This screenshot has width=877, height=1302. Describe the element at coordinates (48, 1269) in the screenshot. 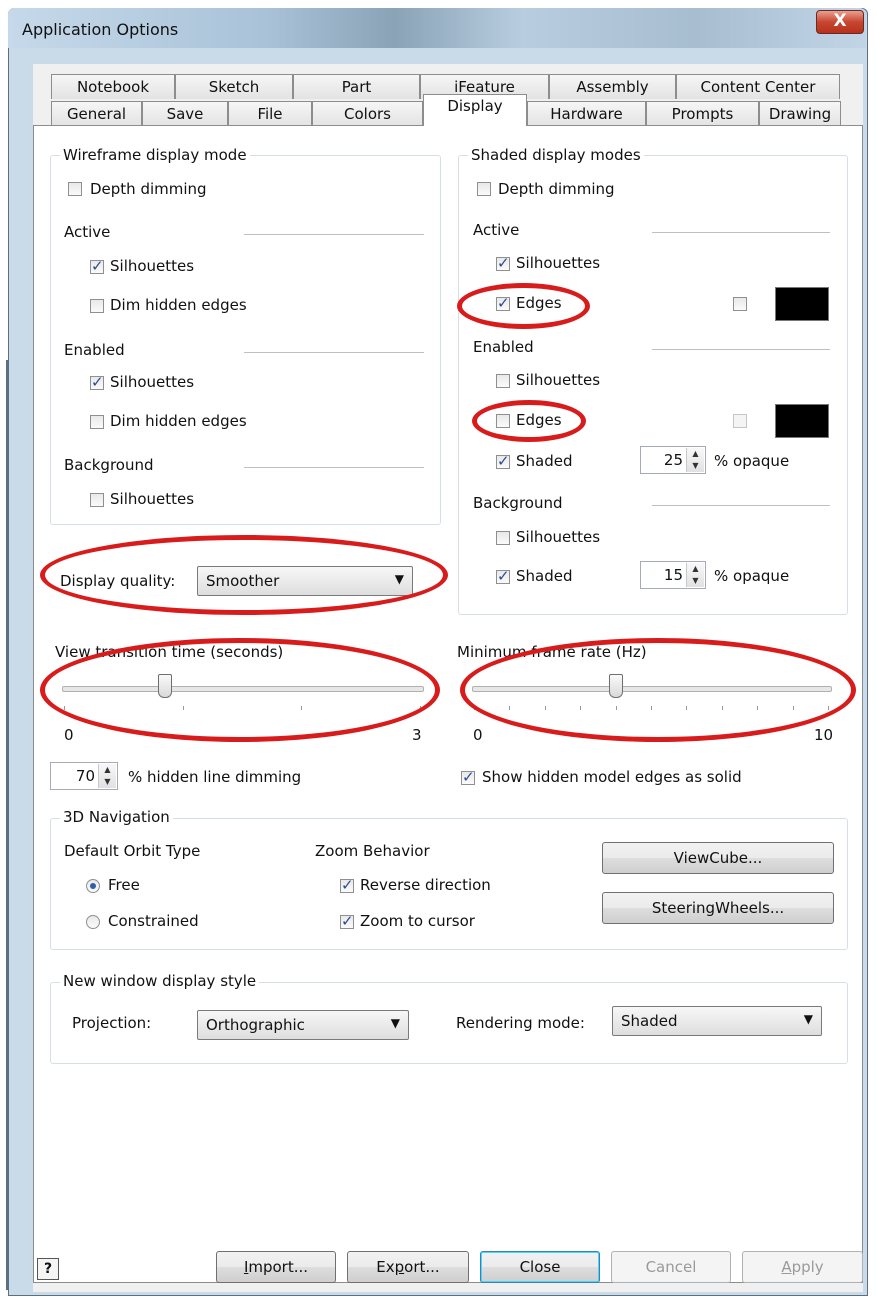

I see `help-icon: ?` at that location.